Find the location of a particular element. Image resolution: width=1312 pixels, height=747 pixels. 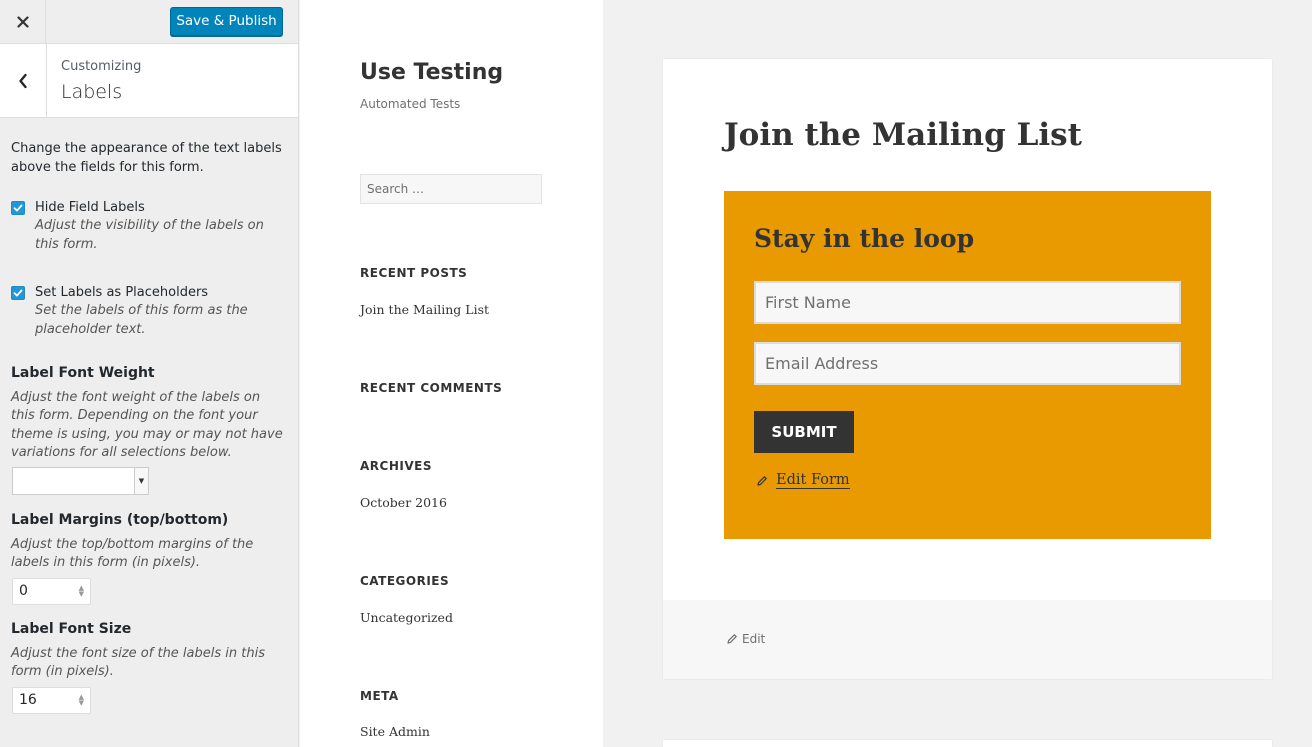

article-footer: Edit is located at coordinates (967, 639).